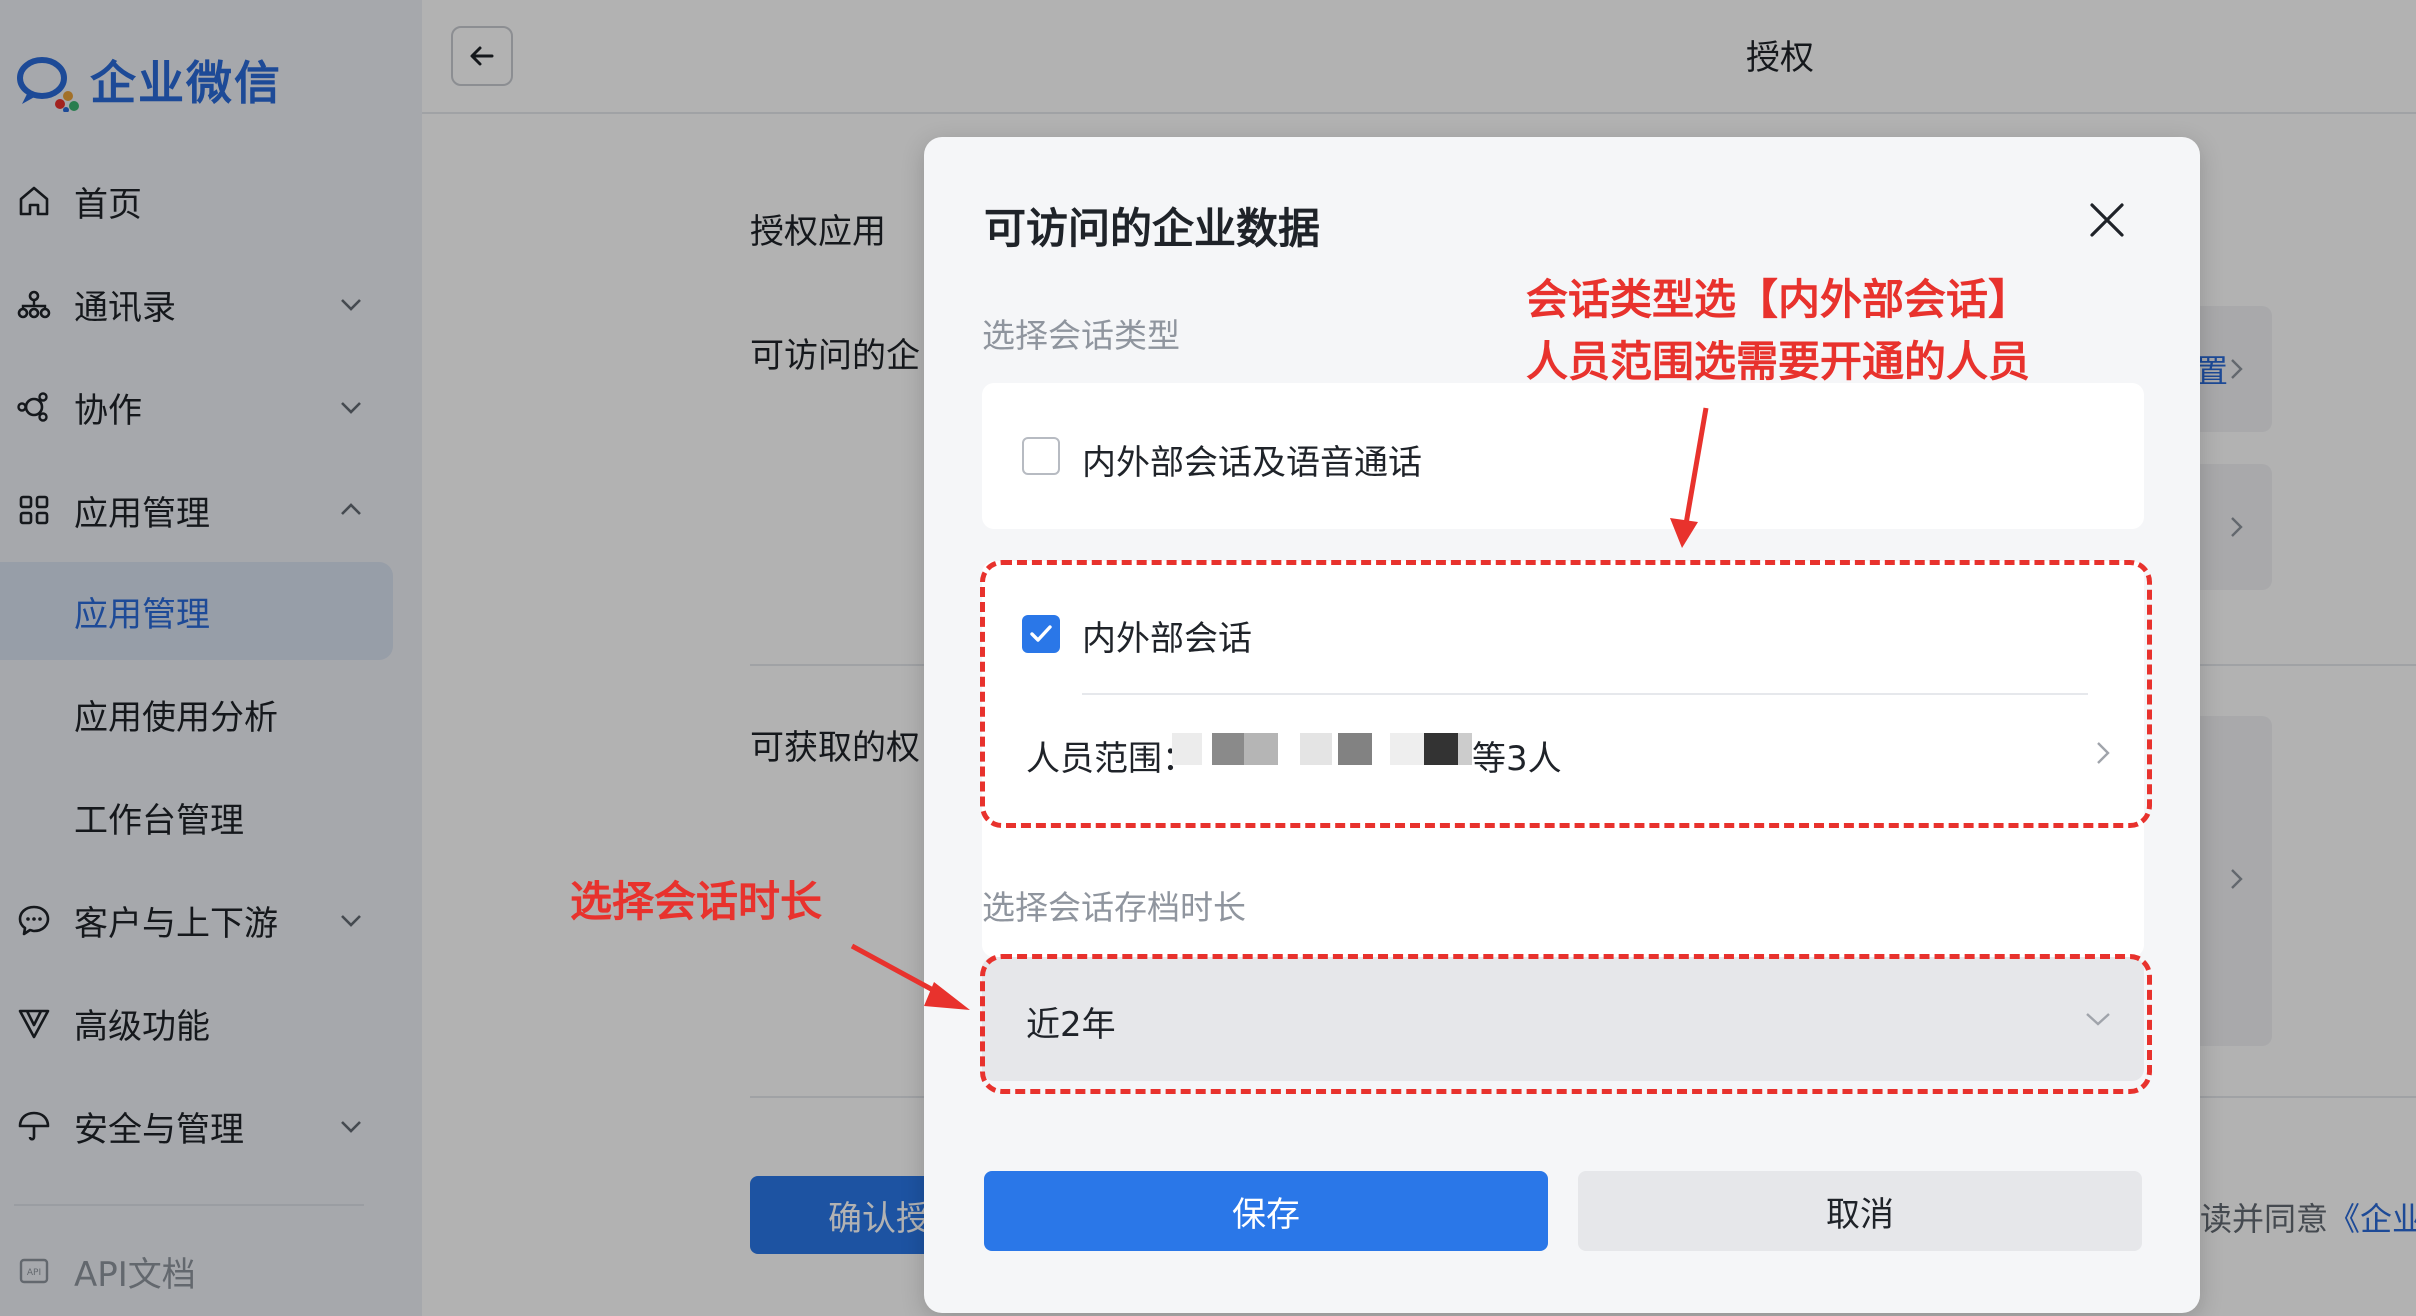 This screenshot has width=2416, height=1316. Describe the element at coordinates (1566, 694) in the screenshot. I see `annotation-box-session` at that location.